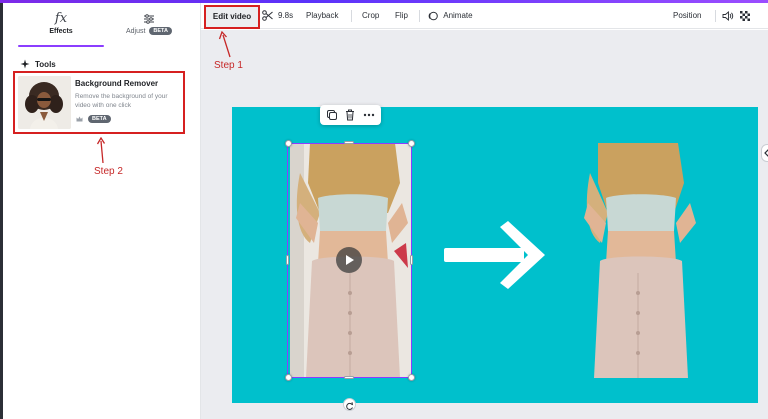 The height and width of the screenshot is (419, 768). I want to click on animate-label: Animate, so click(458, 15).